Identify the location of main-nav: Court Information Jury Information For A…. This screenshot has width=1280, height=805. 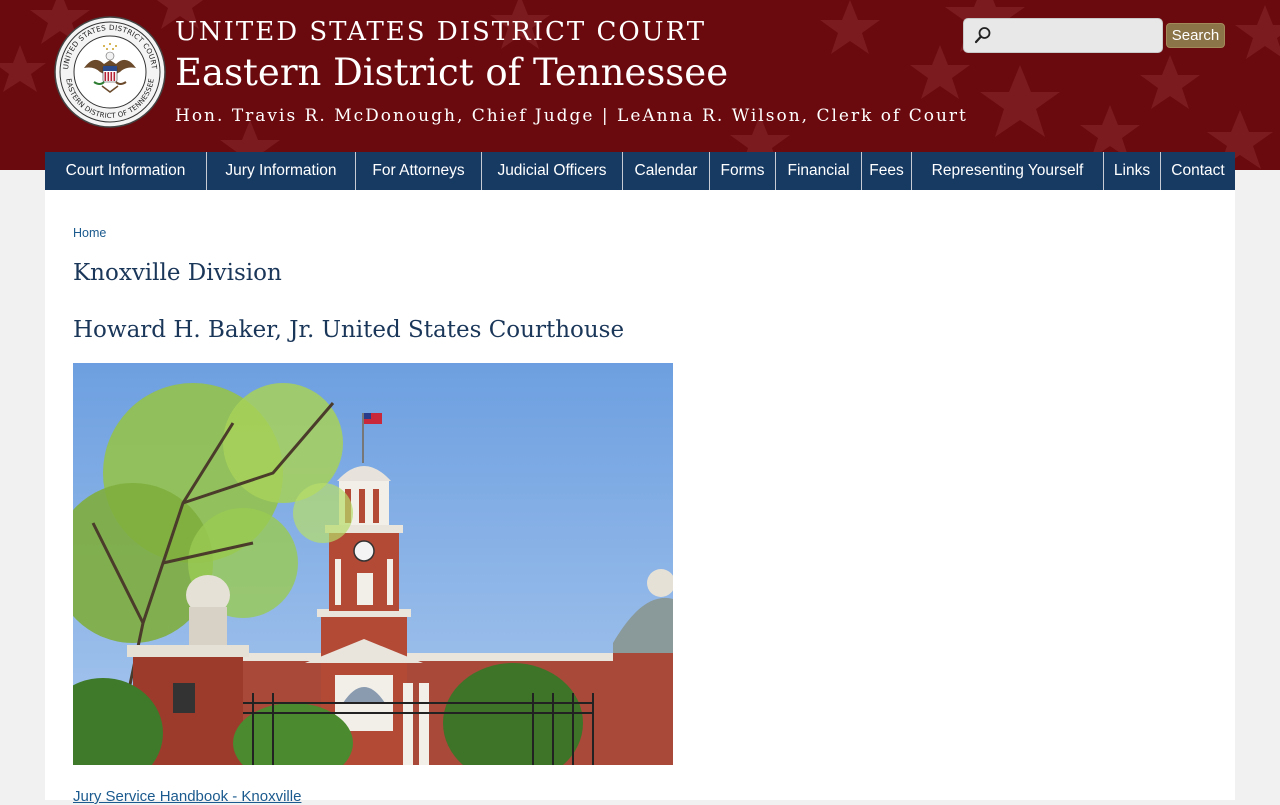
(640, 171).